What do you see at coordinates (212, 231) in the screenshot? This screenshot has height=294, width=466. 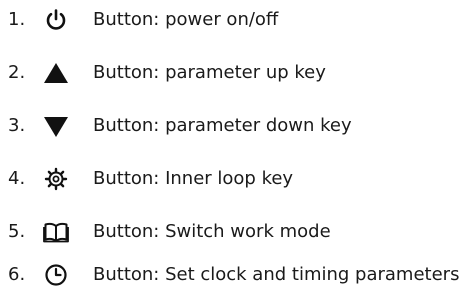 I see `item-label: Button: Switch work mode` at bounding box center [212, 231].